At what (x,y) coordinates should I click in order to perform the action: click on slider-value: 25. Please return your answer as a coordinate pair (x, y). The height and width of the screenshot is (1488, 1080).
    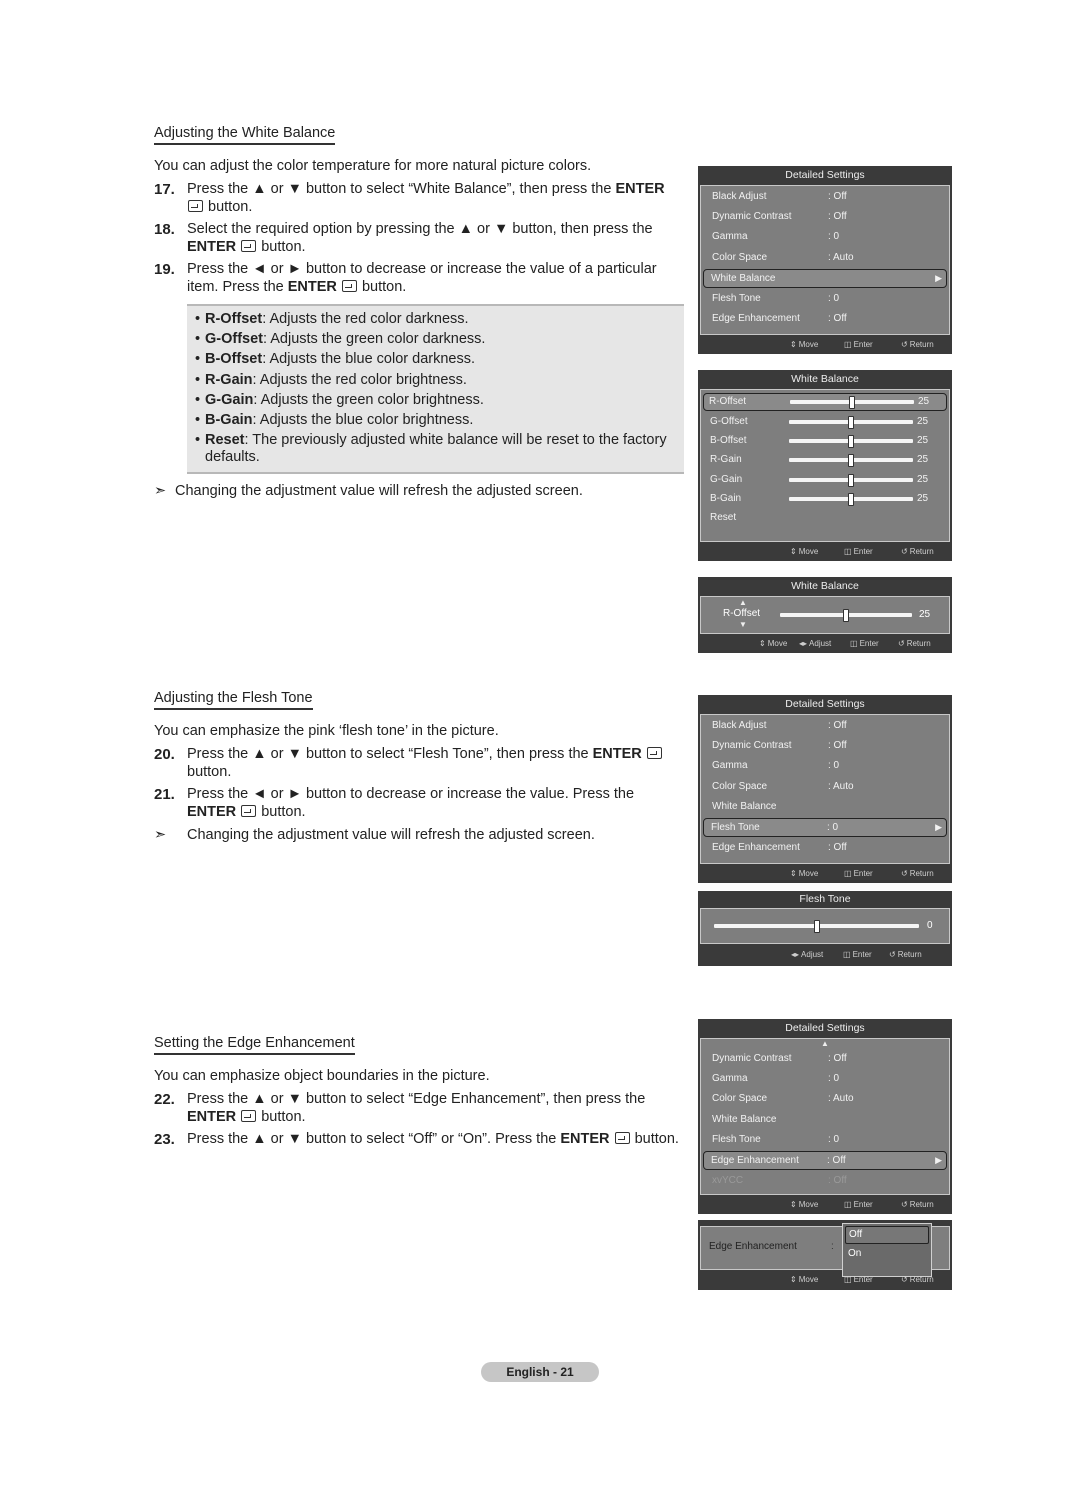
    Looking at the image, I should click on (923, 479).